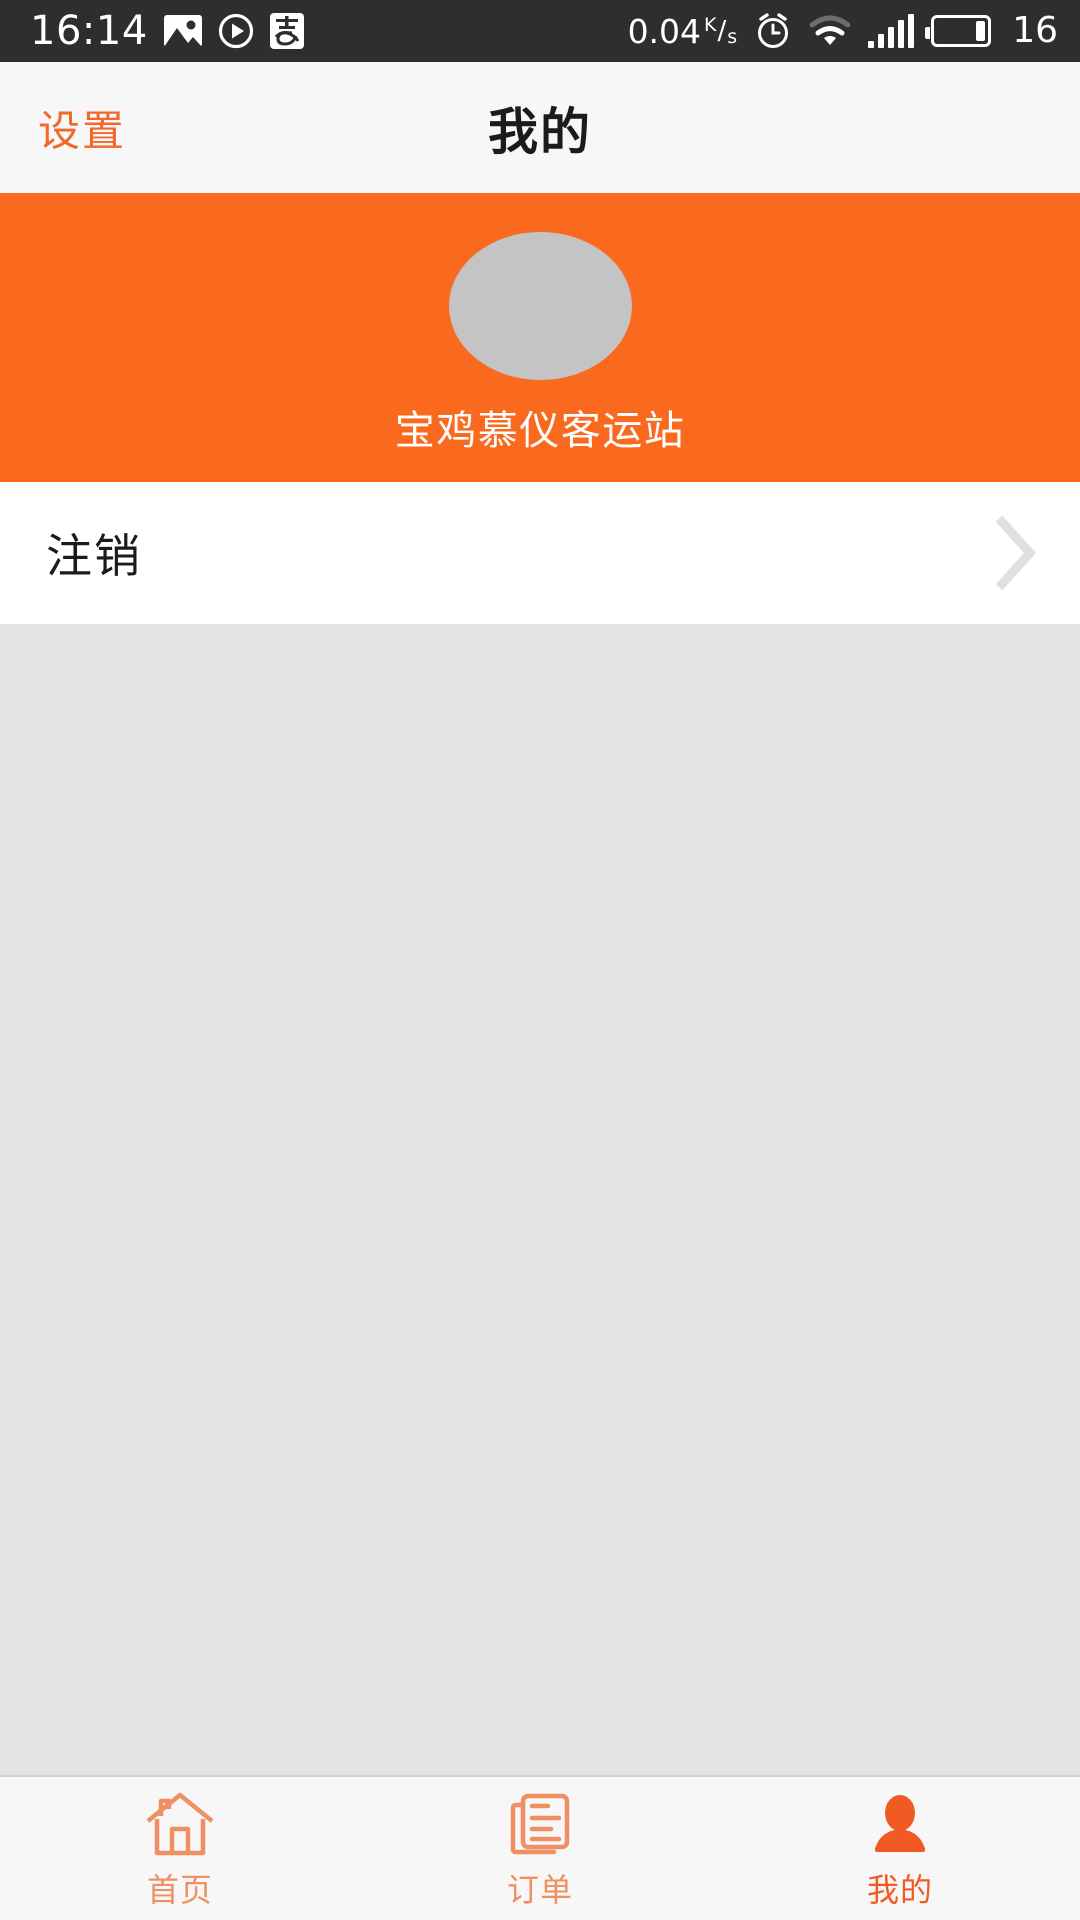 The width and height of the screenshot is (1080, 1920). Describe the element at coordinates (286, 31) in the screenshot. I see `alipay-icon` at that location.